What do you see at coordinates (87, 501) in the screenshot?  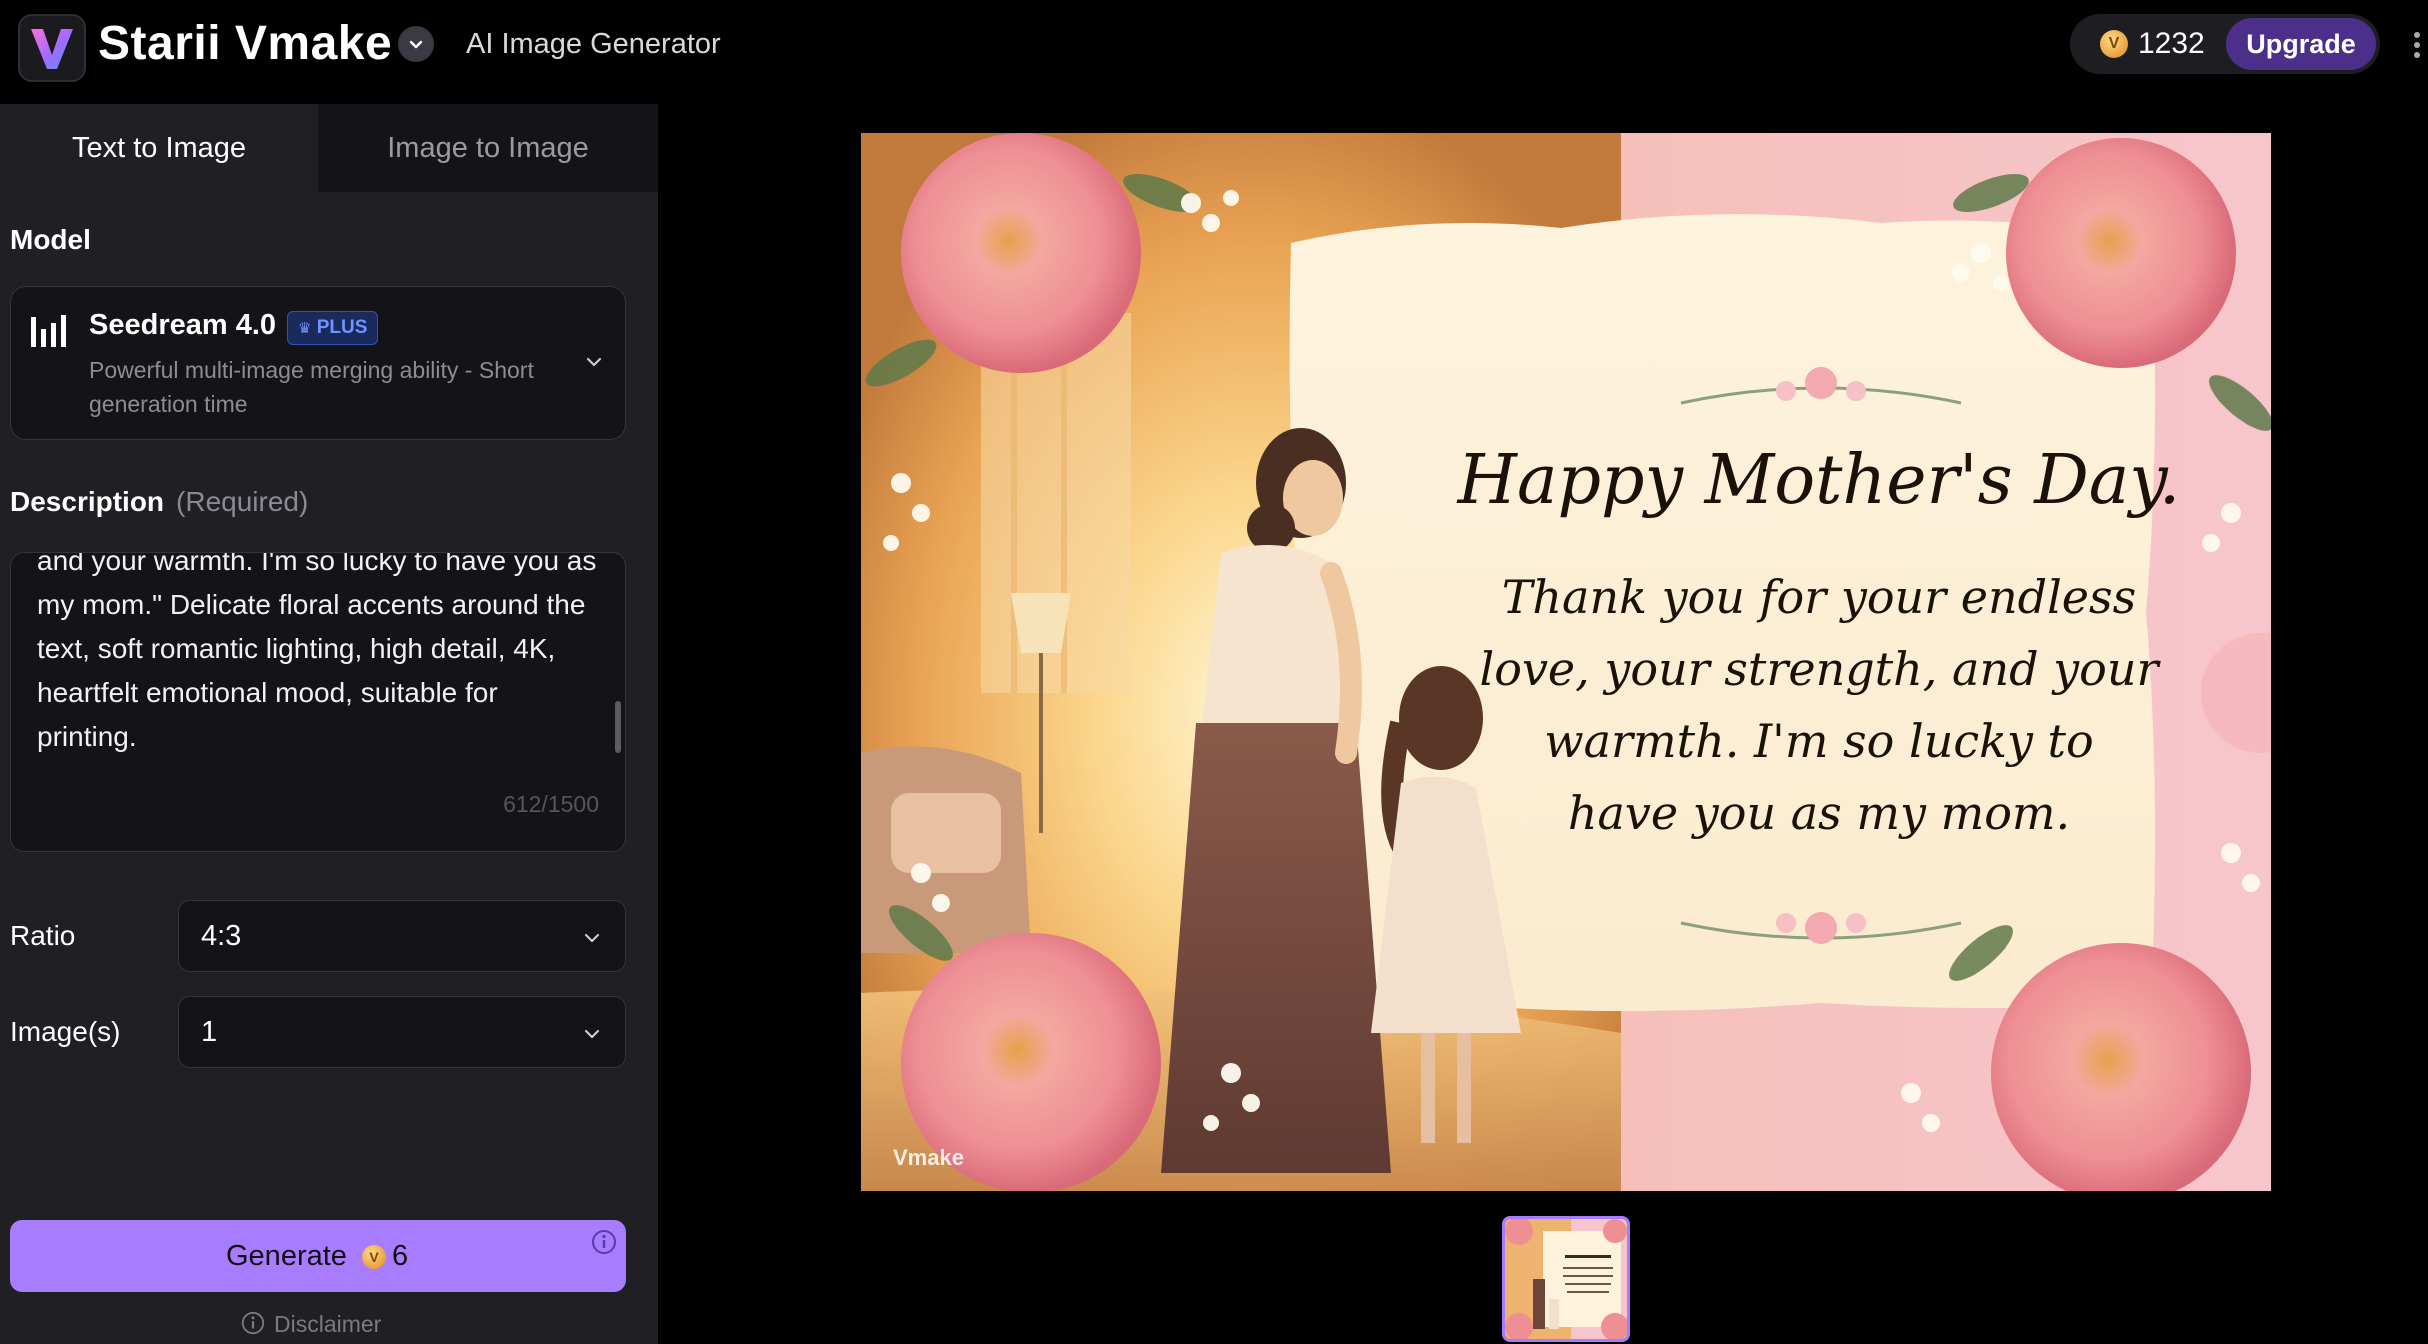 I see `description-label-text: Description` at bounding box center [87, 501].